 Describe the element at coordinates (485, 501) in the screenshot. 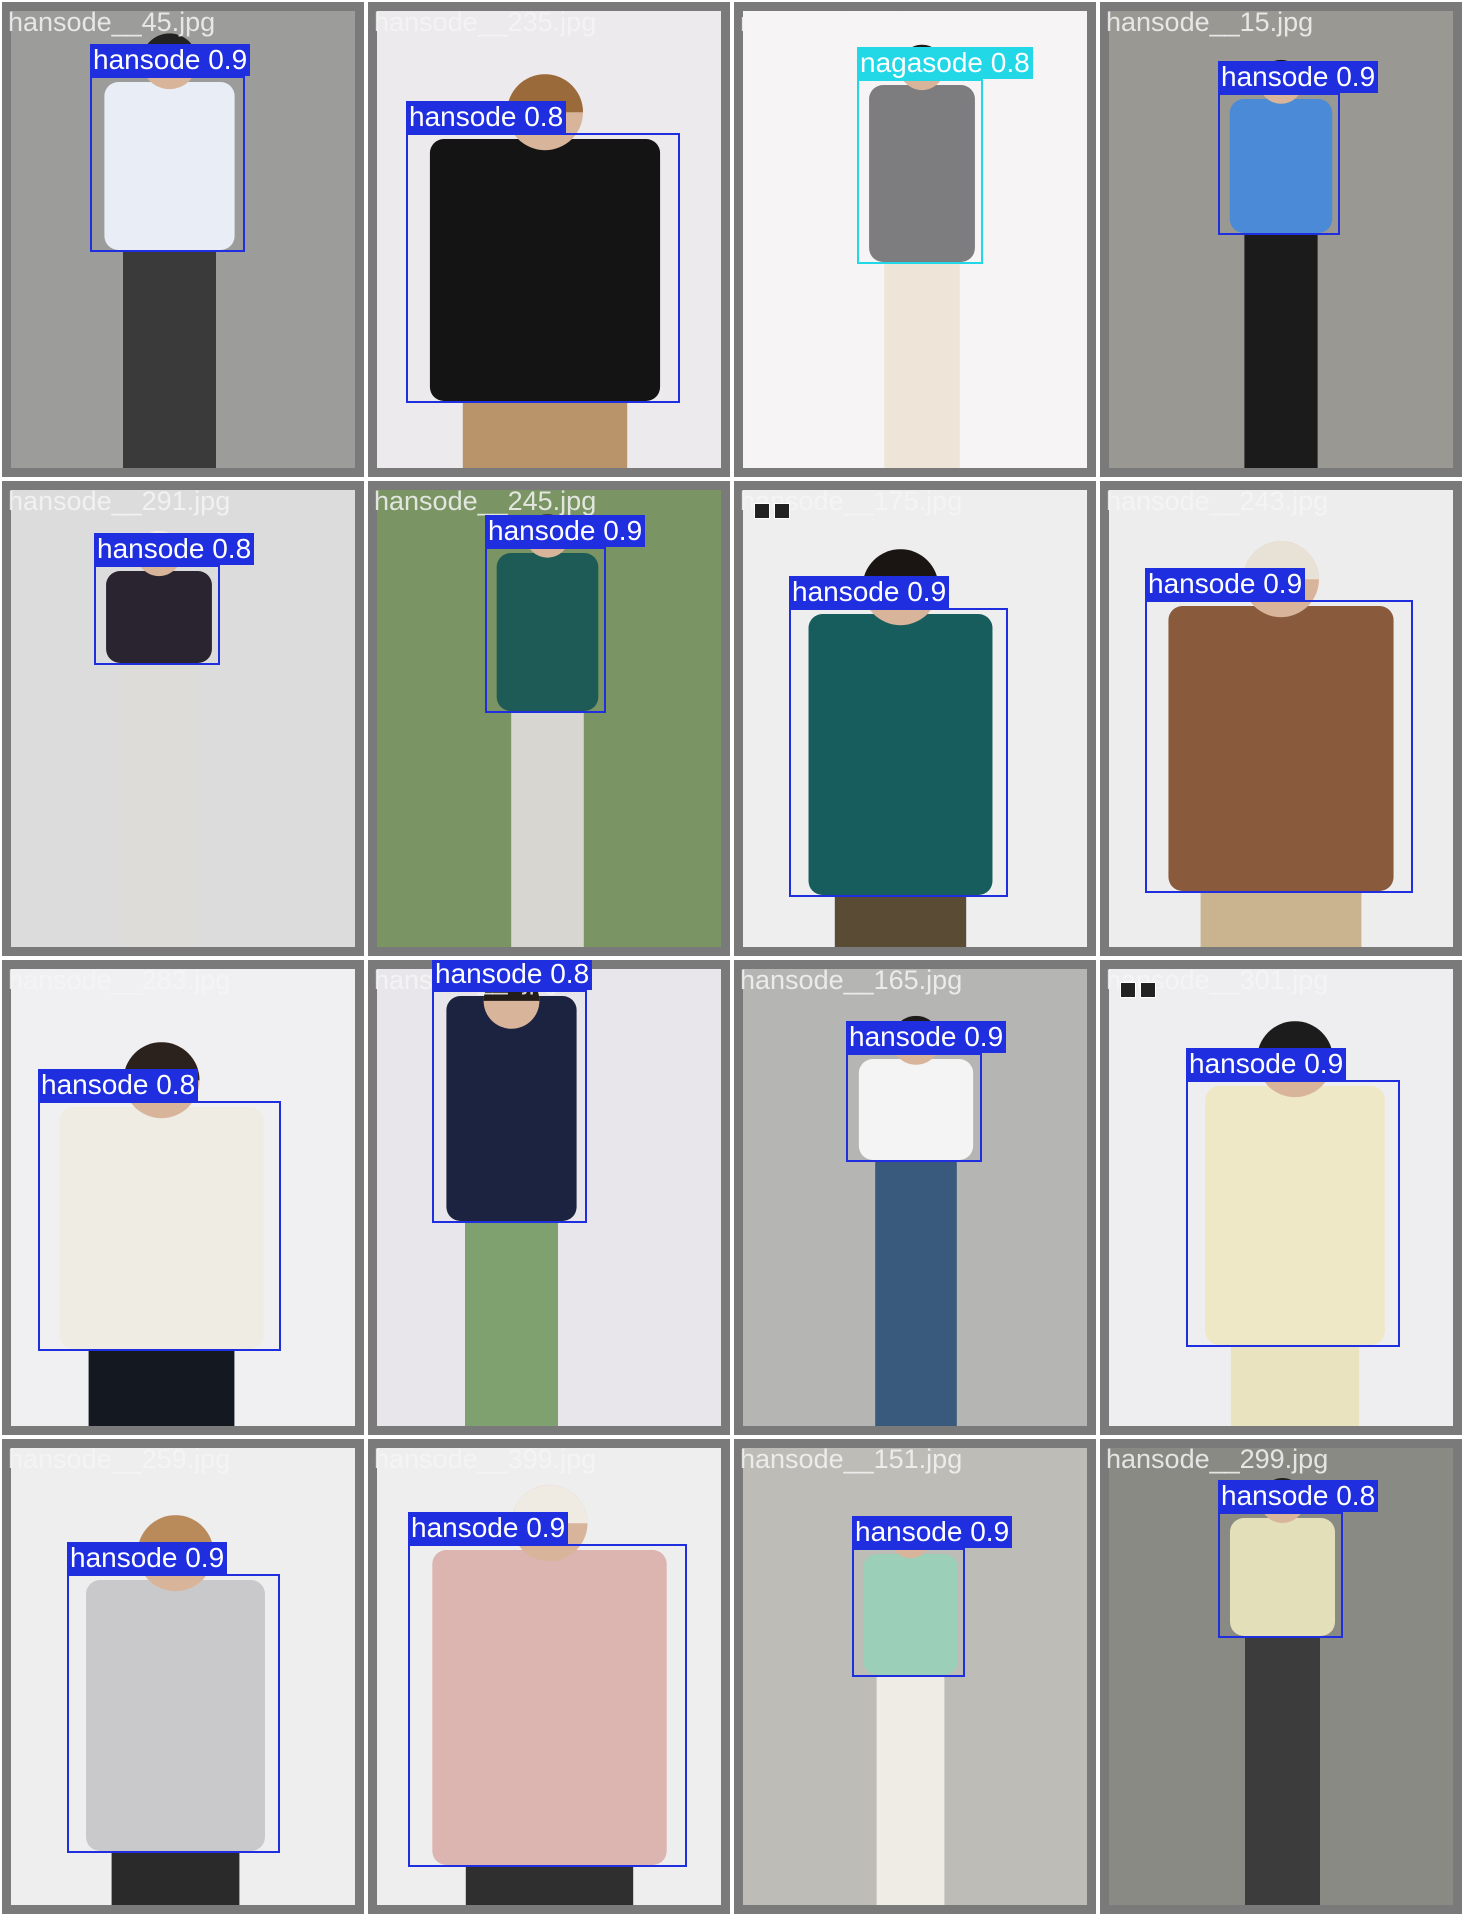

I see `filename-label: hansode__245.jpg` at that location.